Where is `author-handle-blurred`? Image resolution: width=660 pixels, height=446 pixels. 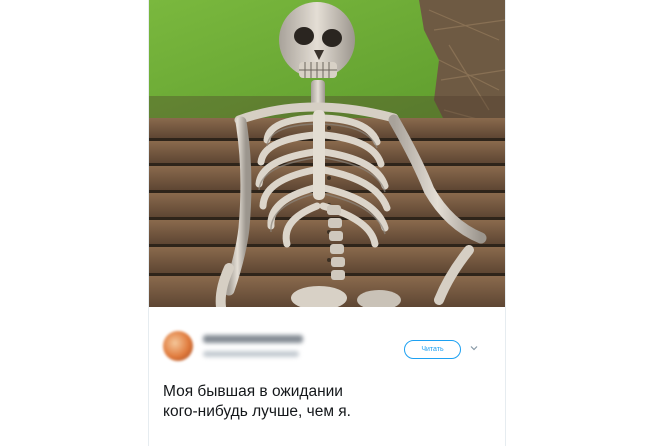 author-handle-blurred is located at coordinates (251, 354).